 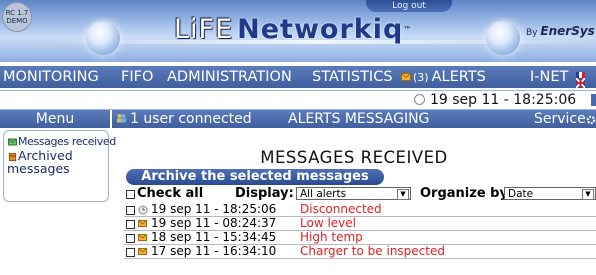 What do you see at coordinates (255, 177) in the screenshot?
I see `archive-selected-button: Archive the selected messages` at bounding box center [255, 177].